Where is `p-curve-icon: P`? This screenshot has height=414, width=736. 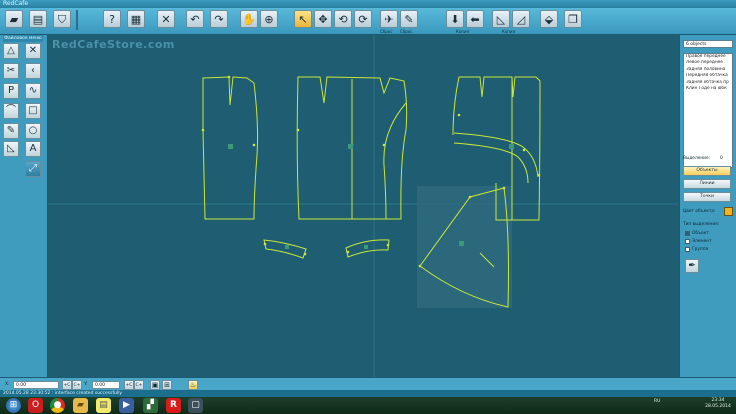
p-curve-icon: P is located at coordinates (11, 91).